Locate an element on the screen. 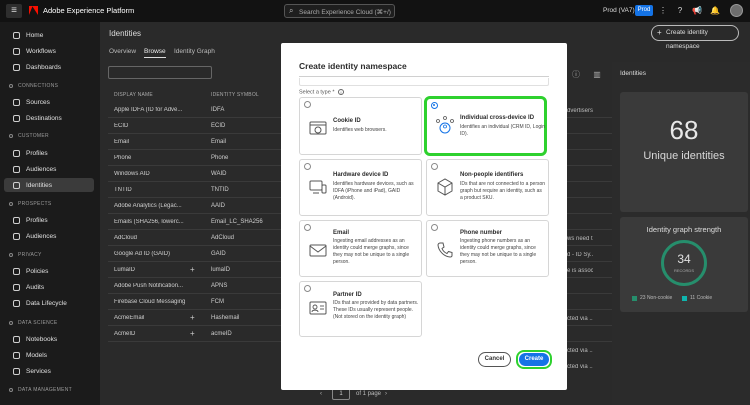 Image resolution: width=750 pixels, height=405 pixels. next-page-icon: › is located at coordinates (386, 394).